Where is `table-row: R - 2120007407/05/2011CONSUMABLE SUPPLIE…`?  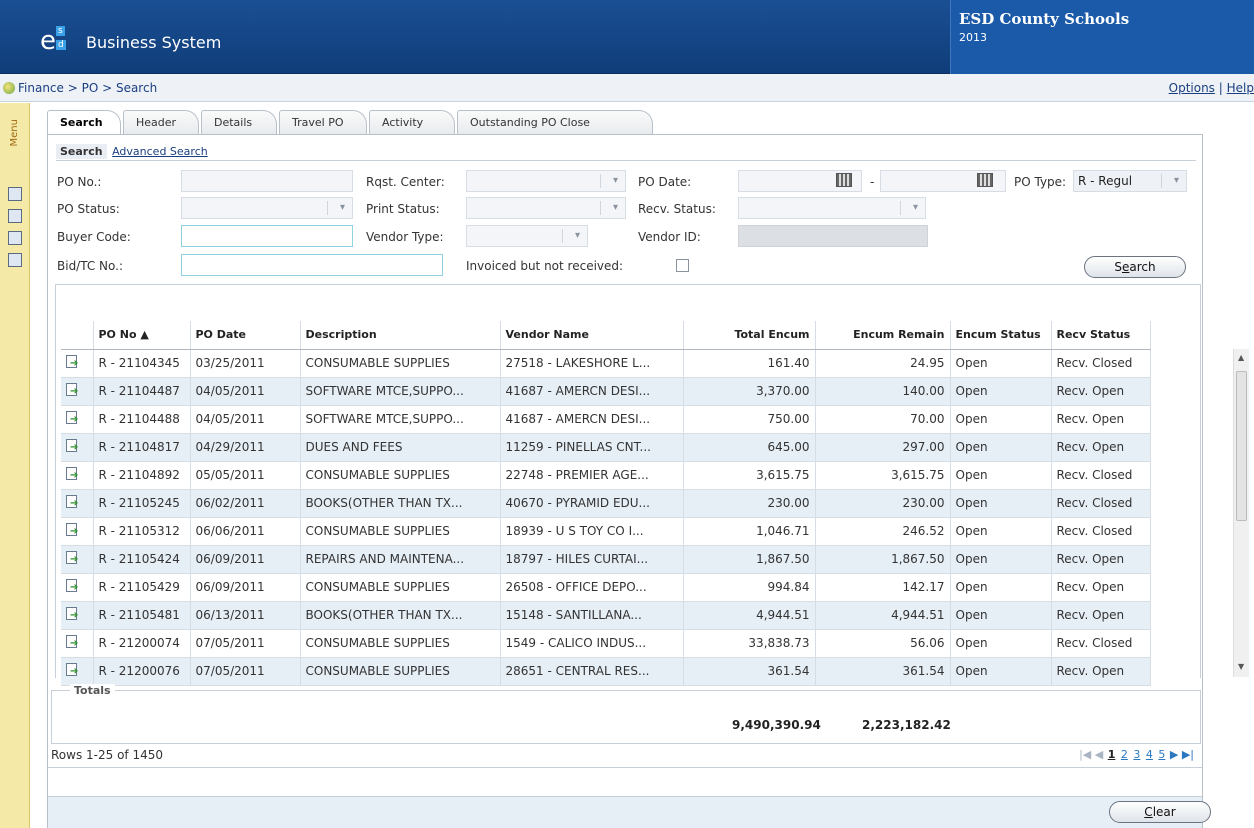 table-row: R - 2120007407/05/2011CONSUMABLE SUPPLIE… is located at coordinates (606, 643).